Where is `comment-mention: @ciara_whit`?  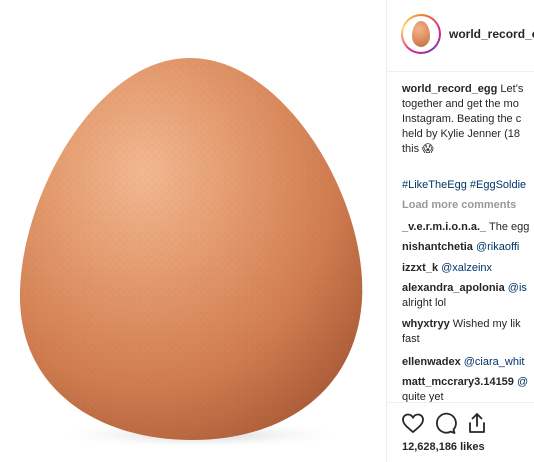 comment-mention: @ciara_whit is located at coordinates (494, 362).